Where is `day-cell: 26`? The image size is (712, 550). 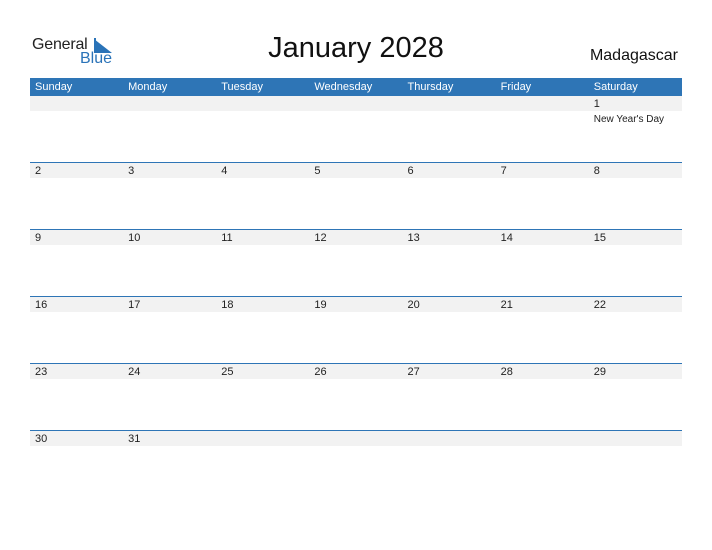 day-cell: 26 is located at coordinates (355, 397).